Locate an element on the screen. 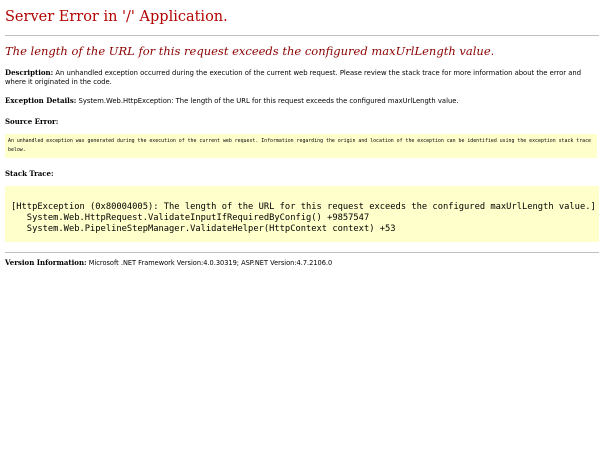 The image size is (600, 450). stack-trace-heading: Stack Trace: is located at coordinates (29, 173).